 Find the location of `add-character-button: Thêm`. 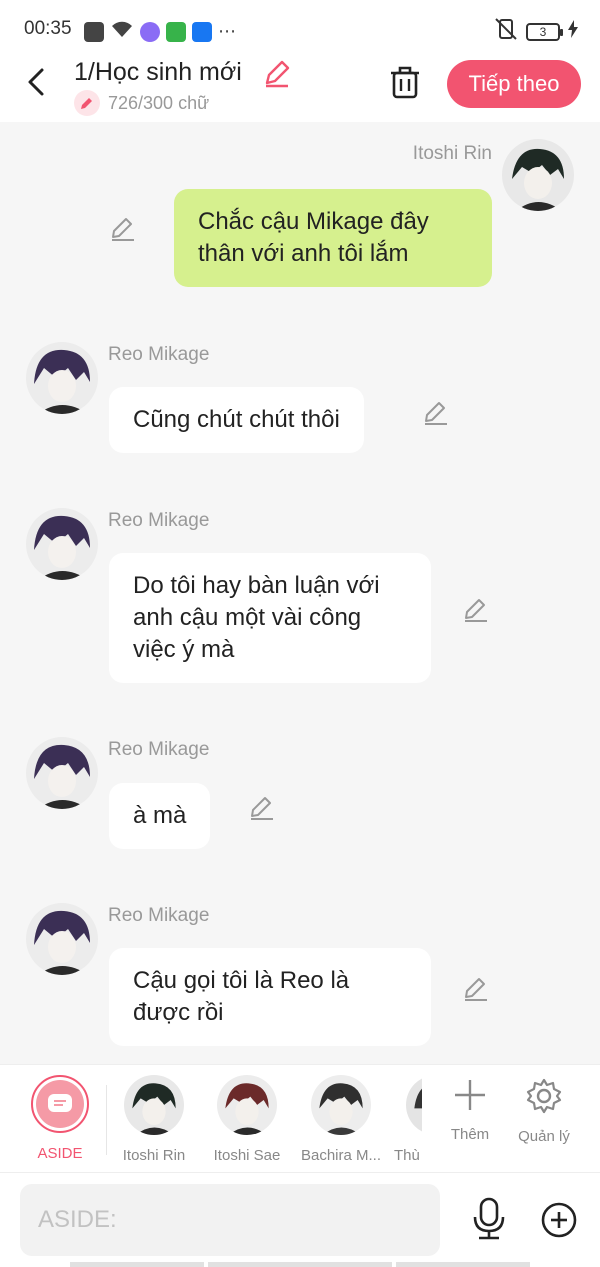

add-character-button: Thêm is located at coordinates (470, 1110).